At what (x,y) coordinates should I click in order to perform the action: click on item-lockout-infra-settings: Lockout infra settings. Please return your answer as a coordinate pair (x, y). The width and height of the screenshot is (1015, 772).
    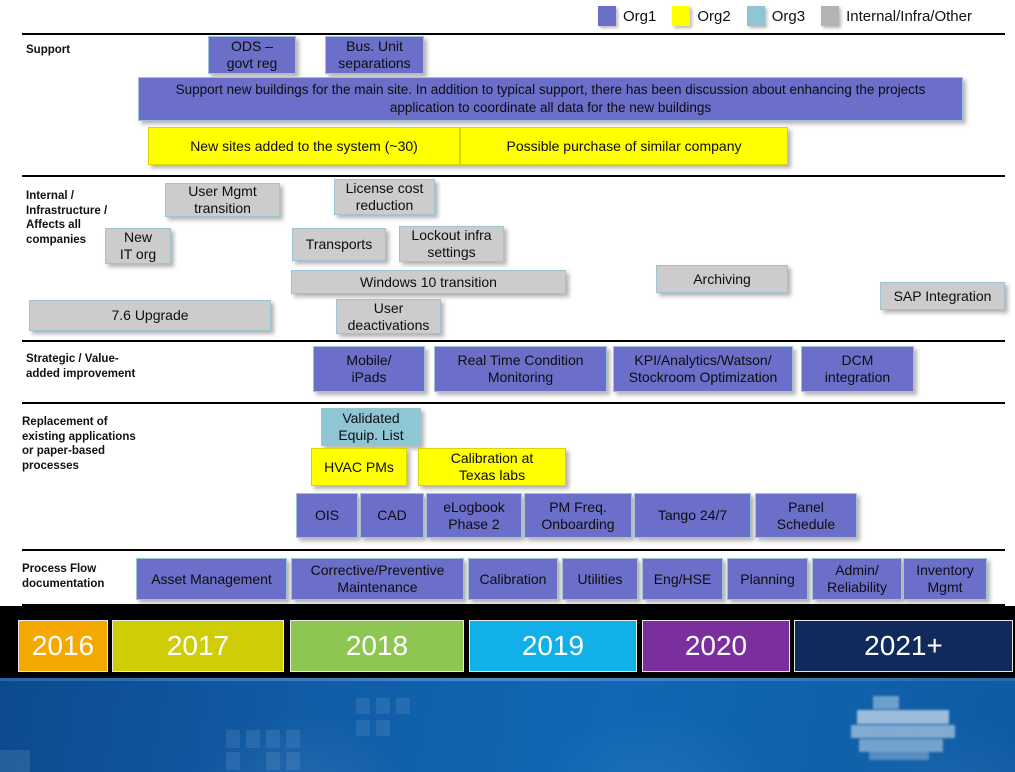
    Looking at the image, I should click on (451, 244).